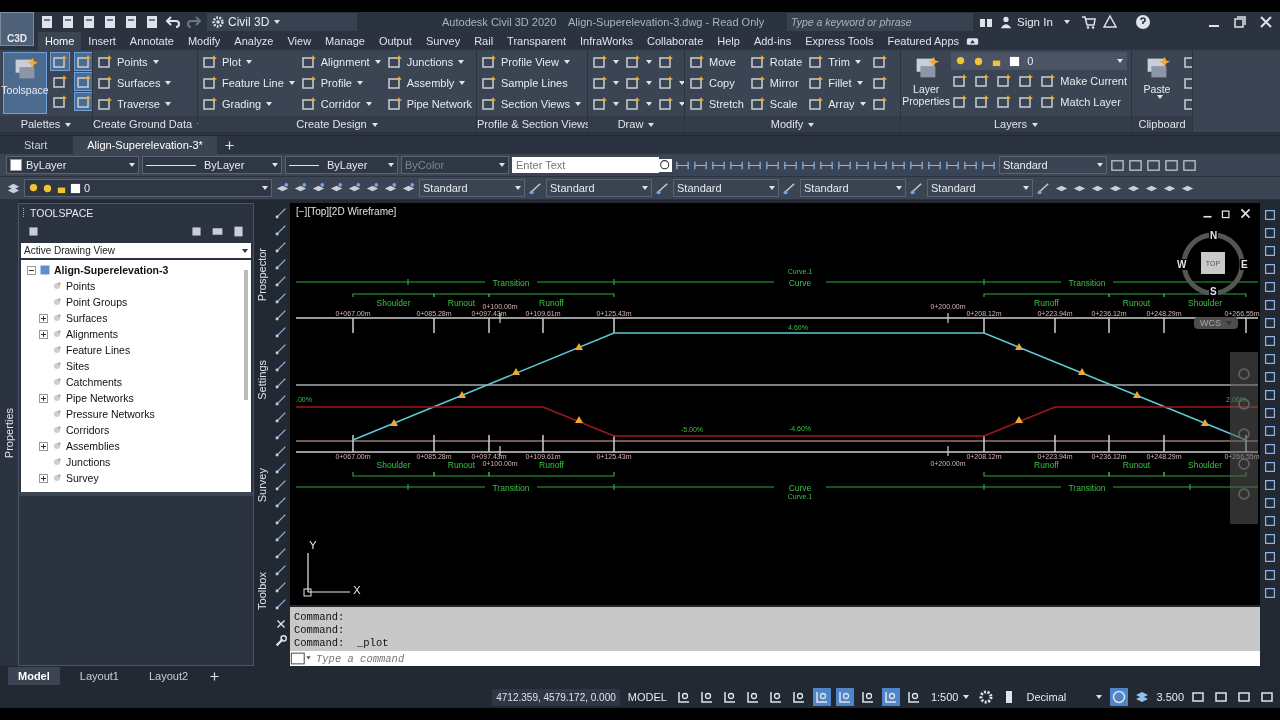  Describe the element at coordinates (606, 41) in the screenshot. I see `ribbon-tab: InfraWorks` at that location.